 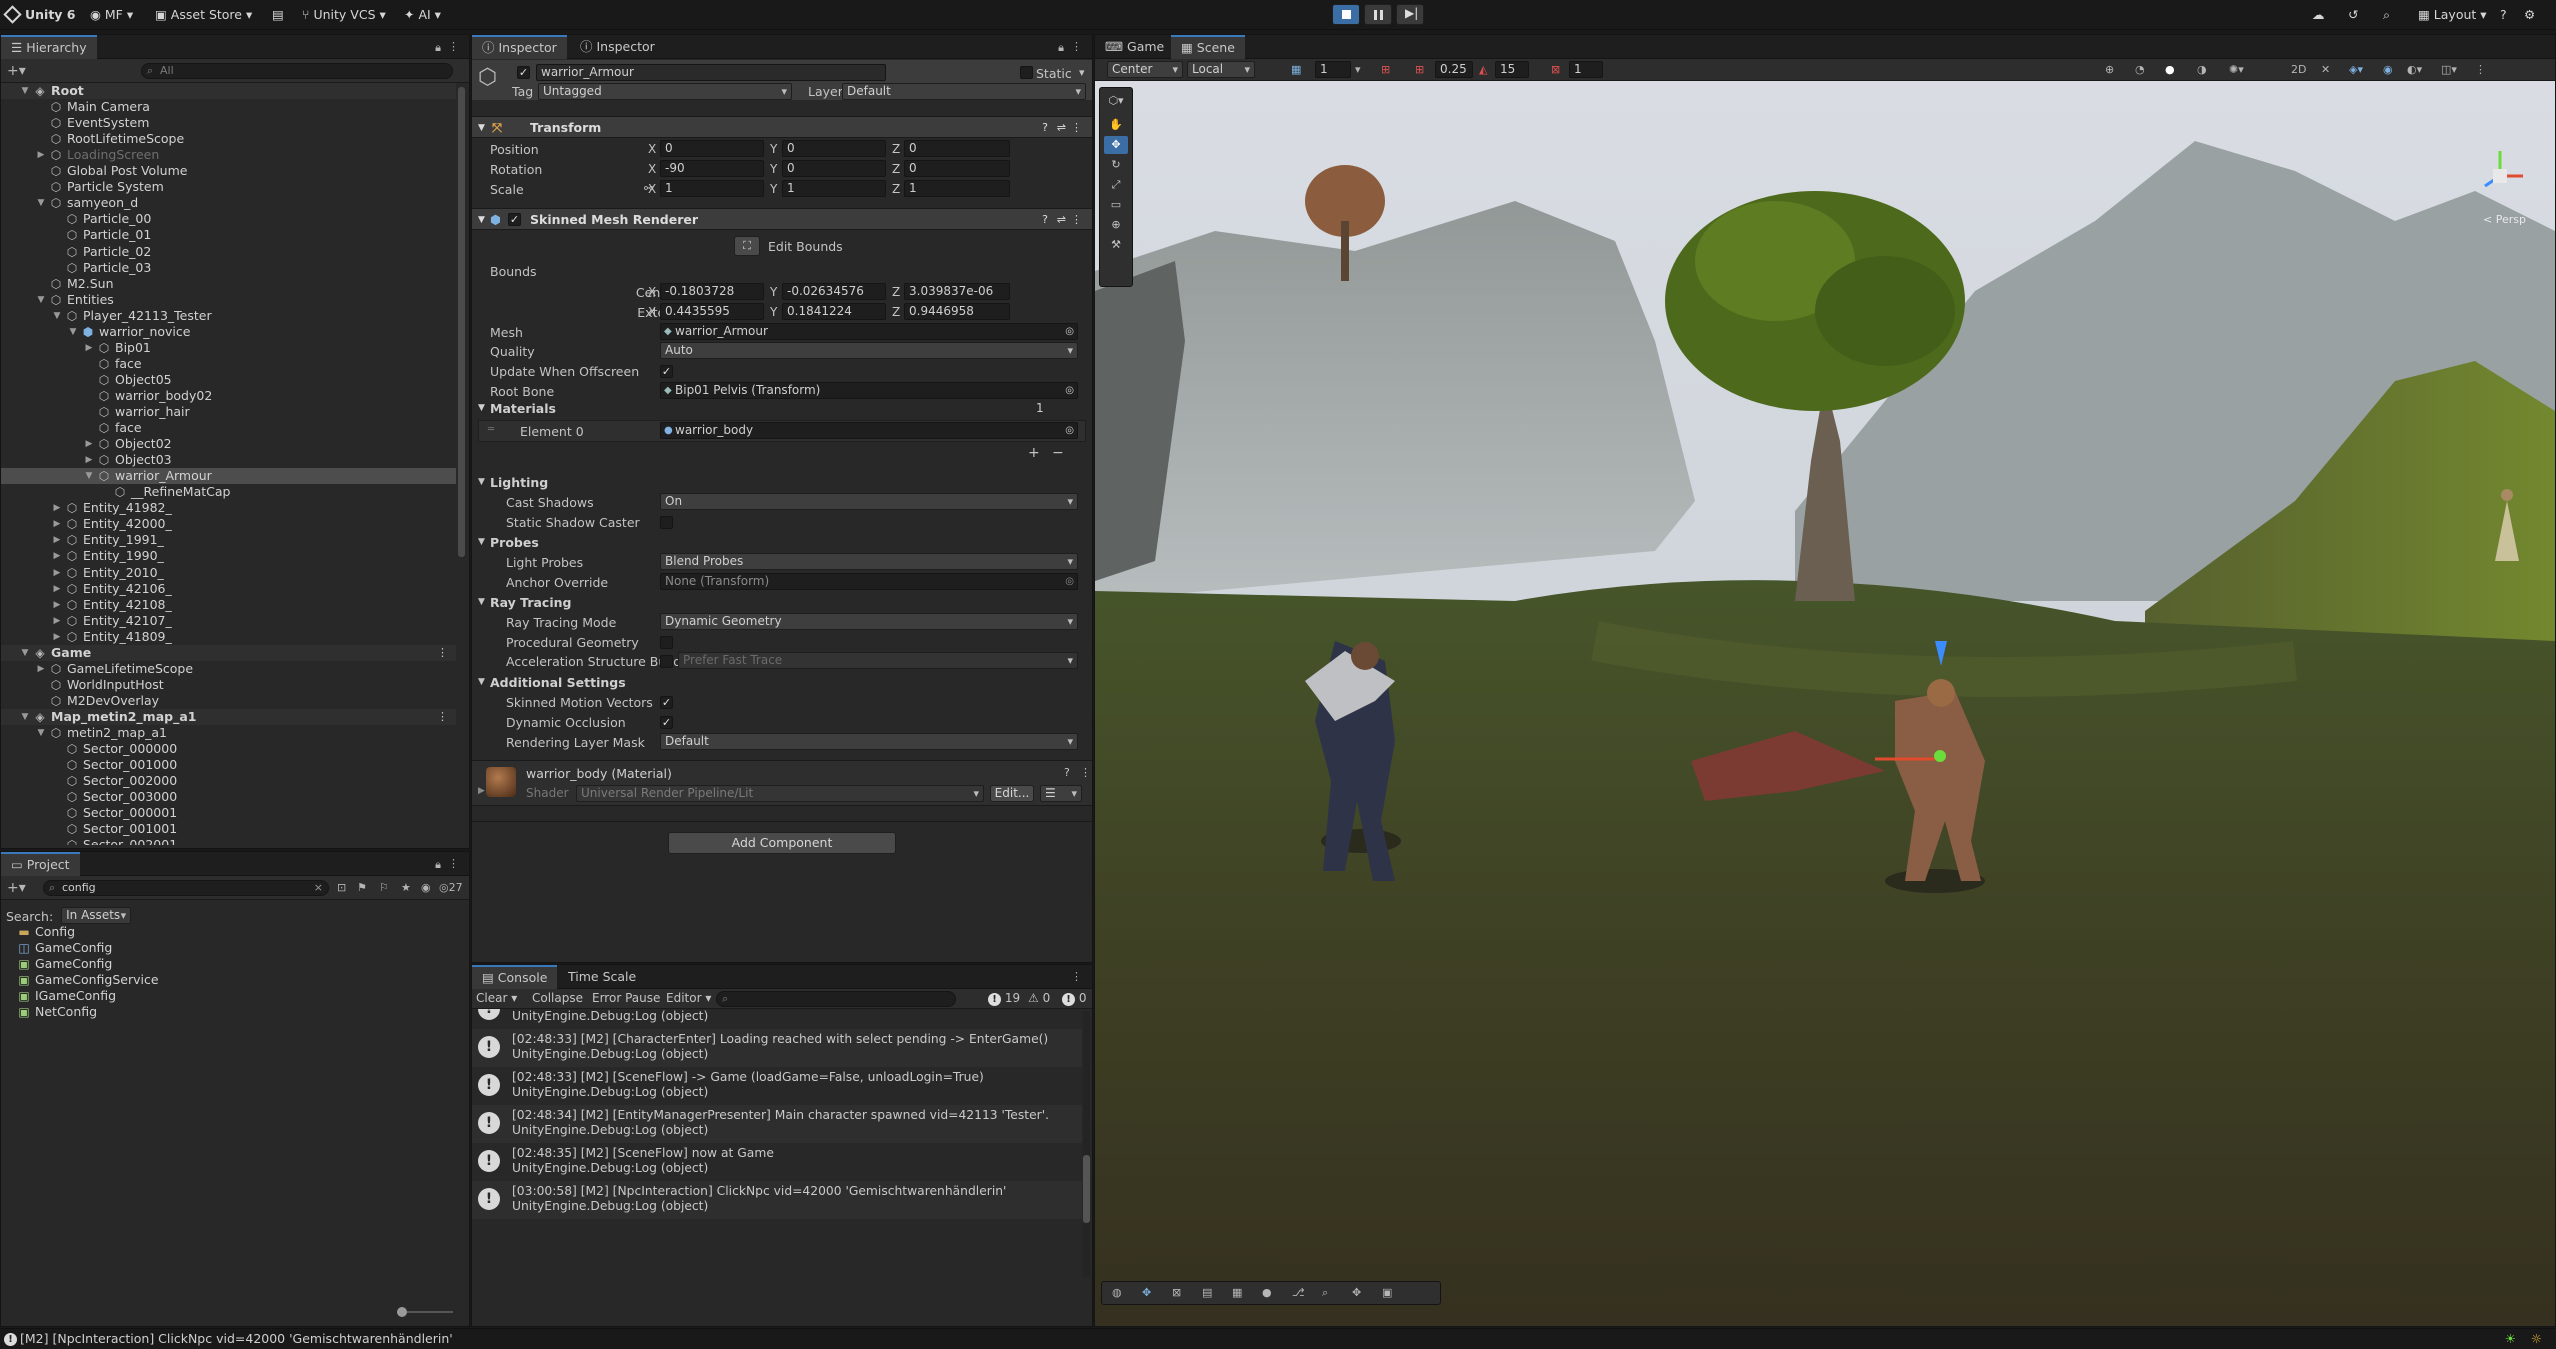 What do you see at coordinates (1146, 1292) in the screenshot?
I see `pivot-icon: ✥` at bounding box center [1146, 1292].